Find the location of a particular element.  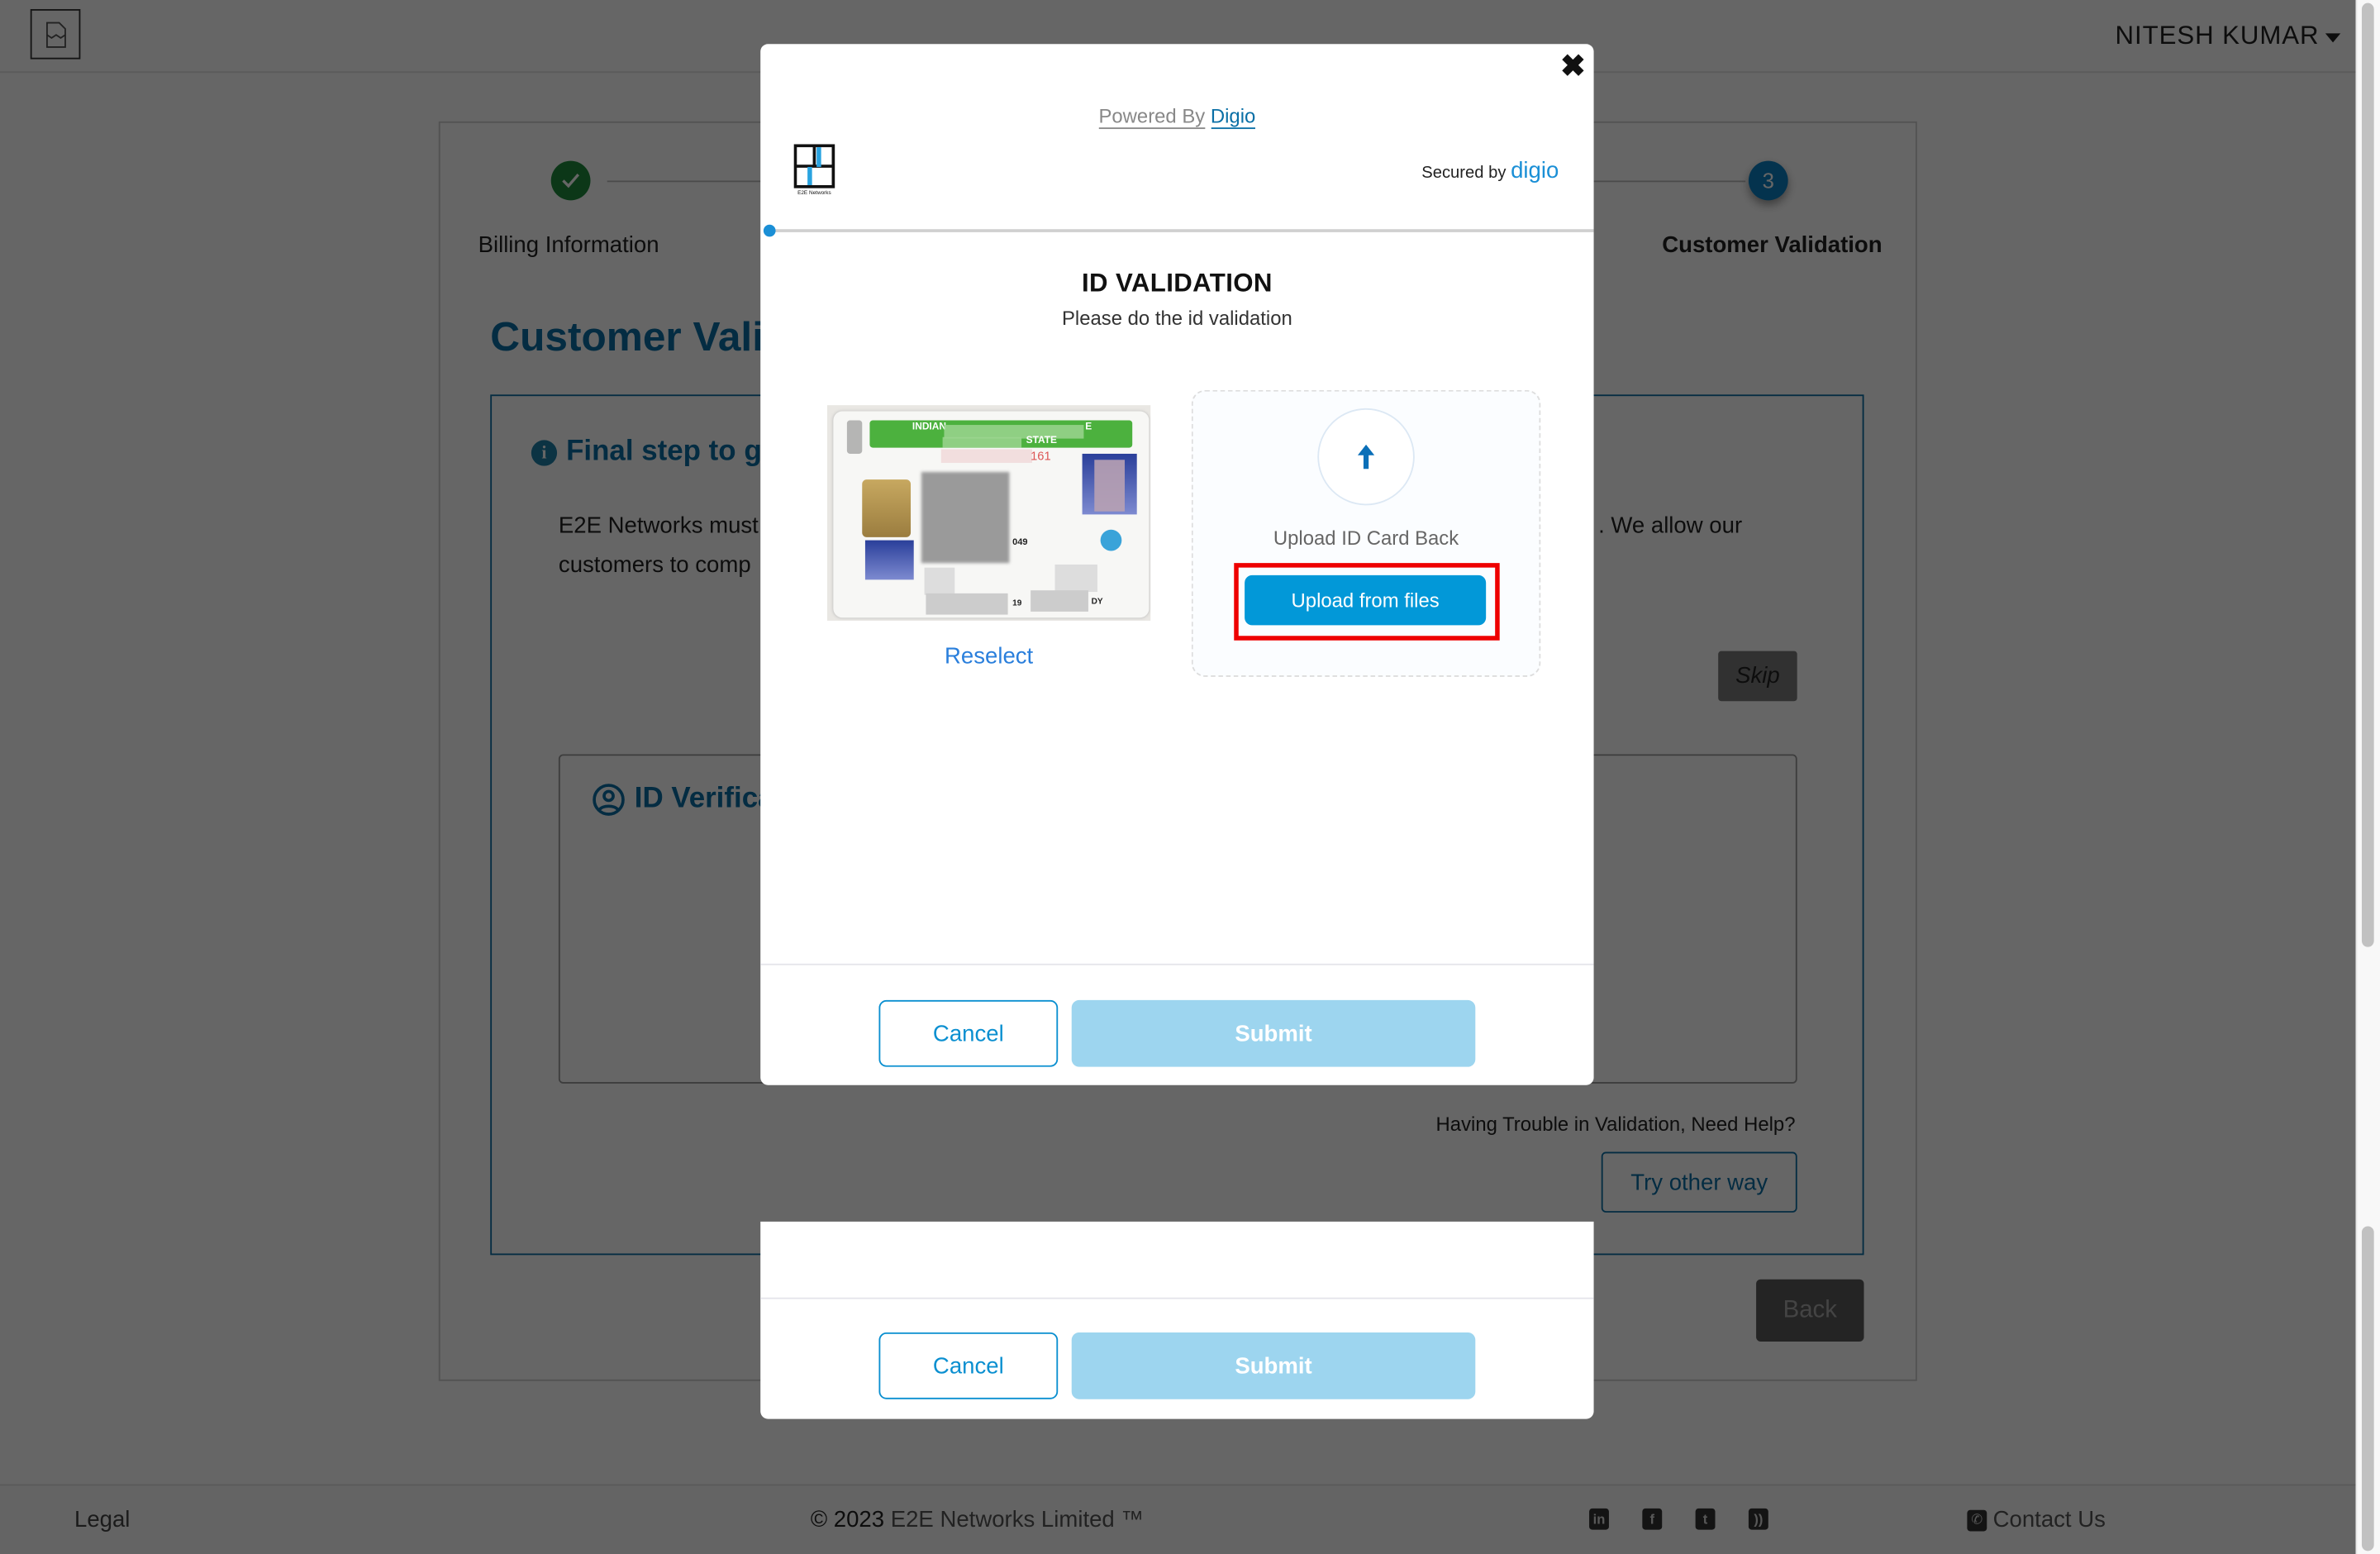

card-hologram is located at coordinates (1111, 540).